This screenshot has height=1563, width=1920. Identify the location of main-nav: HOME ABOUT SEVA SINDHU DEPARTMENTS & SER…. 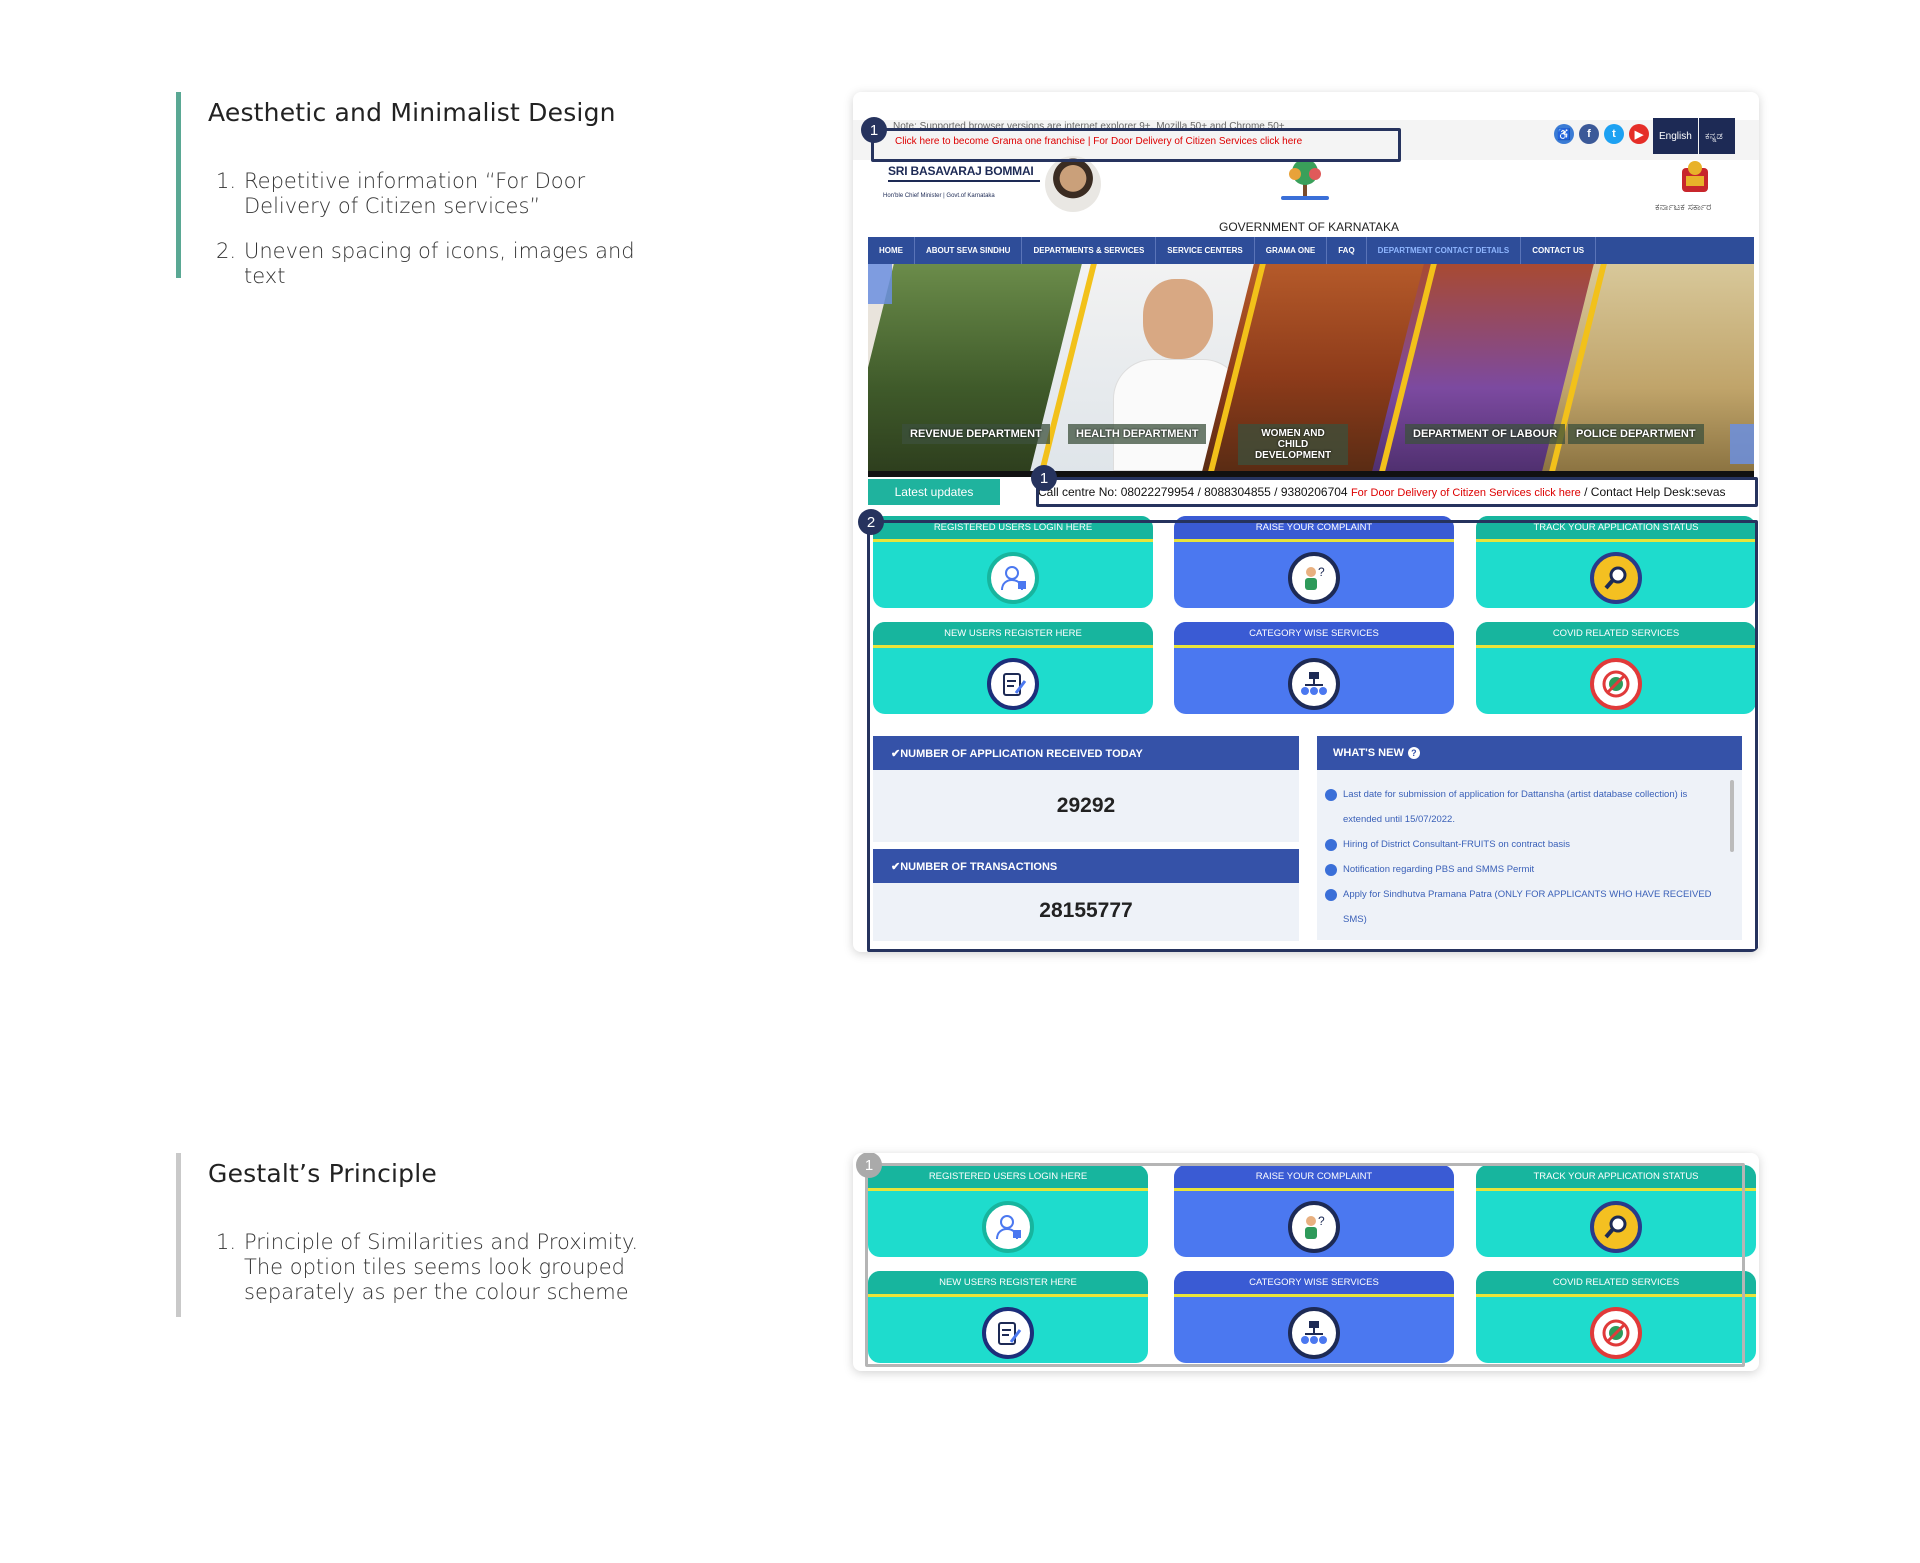
(1311, 250).